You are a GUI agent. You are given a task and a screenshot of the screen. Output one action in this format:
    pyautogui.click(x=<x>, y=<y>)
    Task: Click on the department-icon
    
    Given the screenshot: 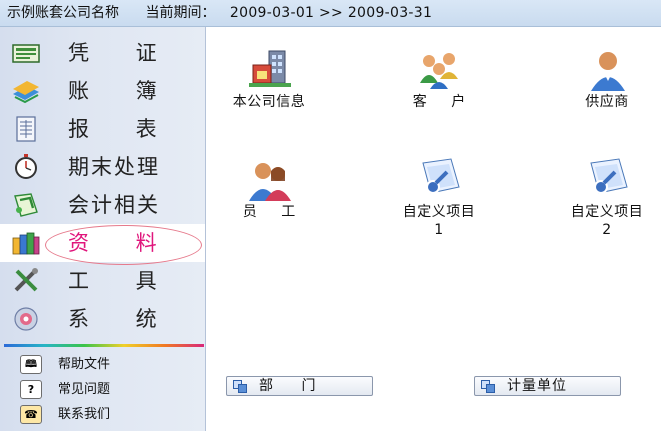 What is the action you would take?
    pyautogui.click(x=240, y=386)
    